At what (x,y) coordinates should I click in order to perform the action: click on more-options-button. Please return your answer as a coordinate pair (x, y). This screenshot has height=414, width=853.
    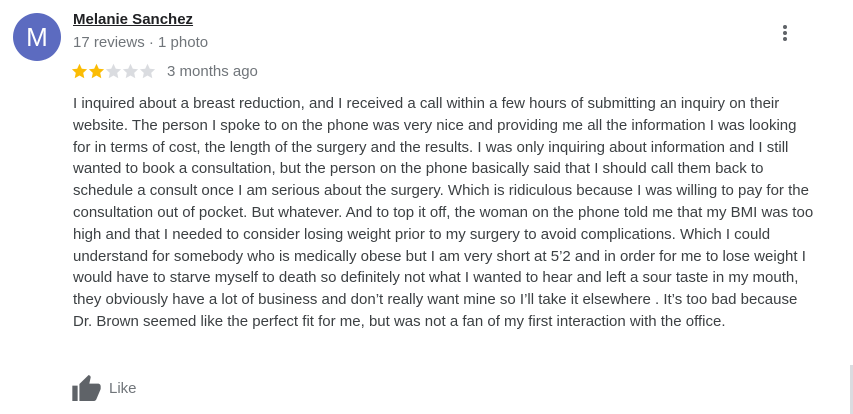
    Looking at the image, I should click on (785, 33).